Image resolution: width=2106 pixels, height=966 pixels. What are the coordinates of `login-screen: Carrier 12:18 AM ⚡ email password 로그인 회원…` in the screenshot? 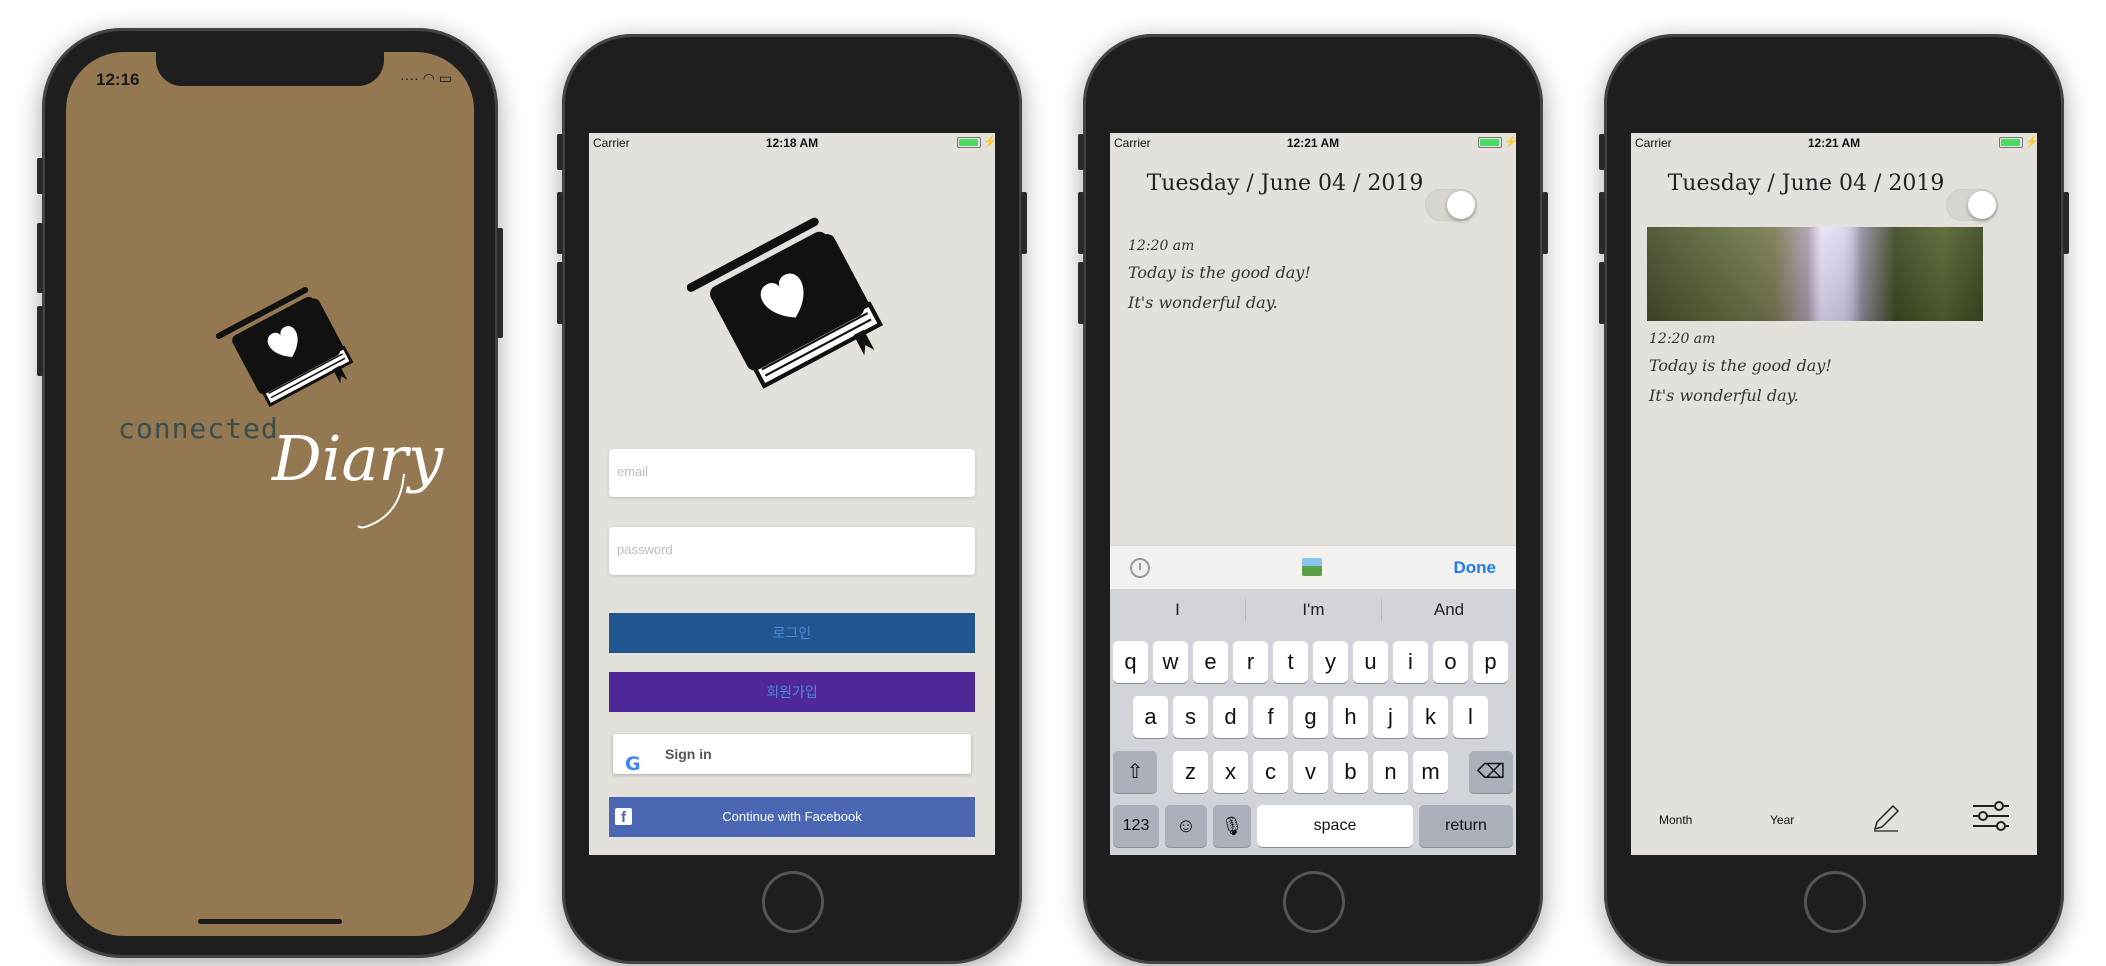 It's located at (792, 494).